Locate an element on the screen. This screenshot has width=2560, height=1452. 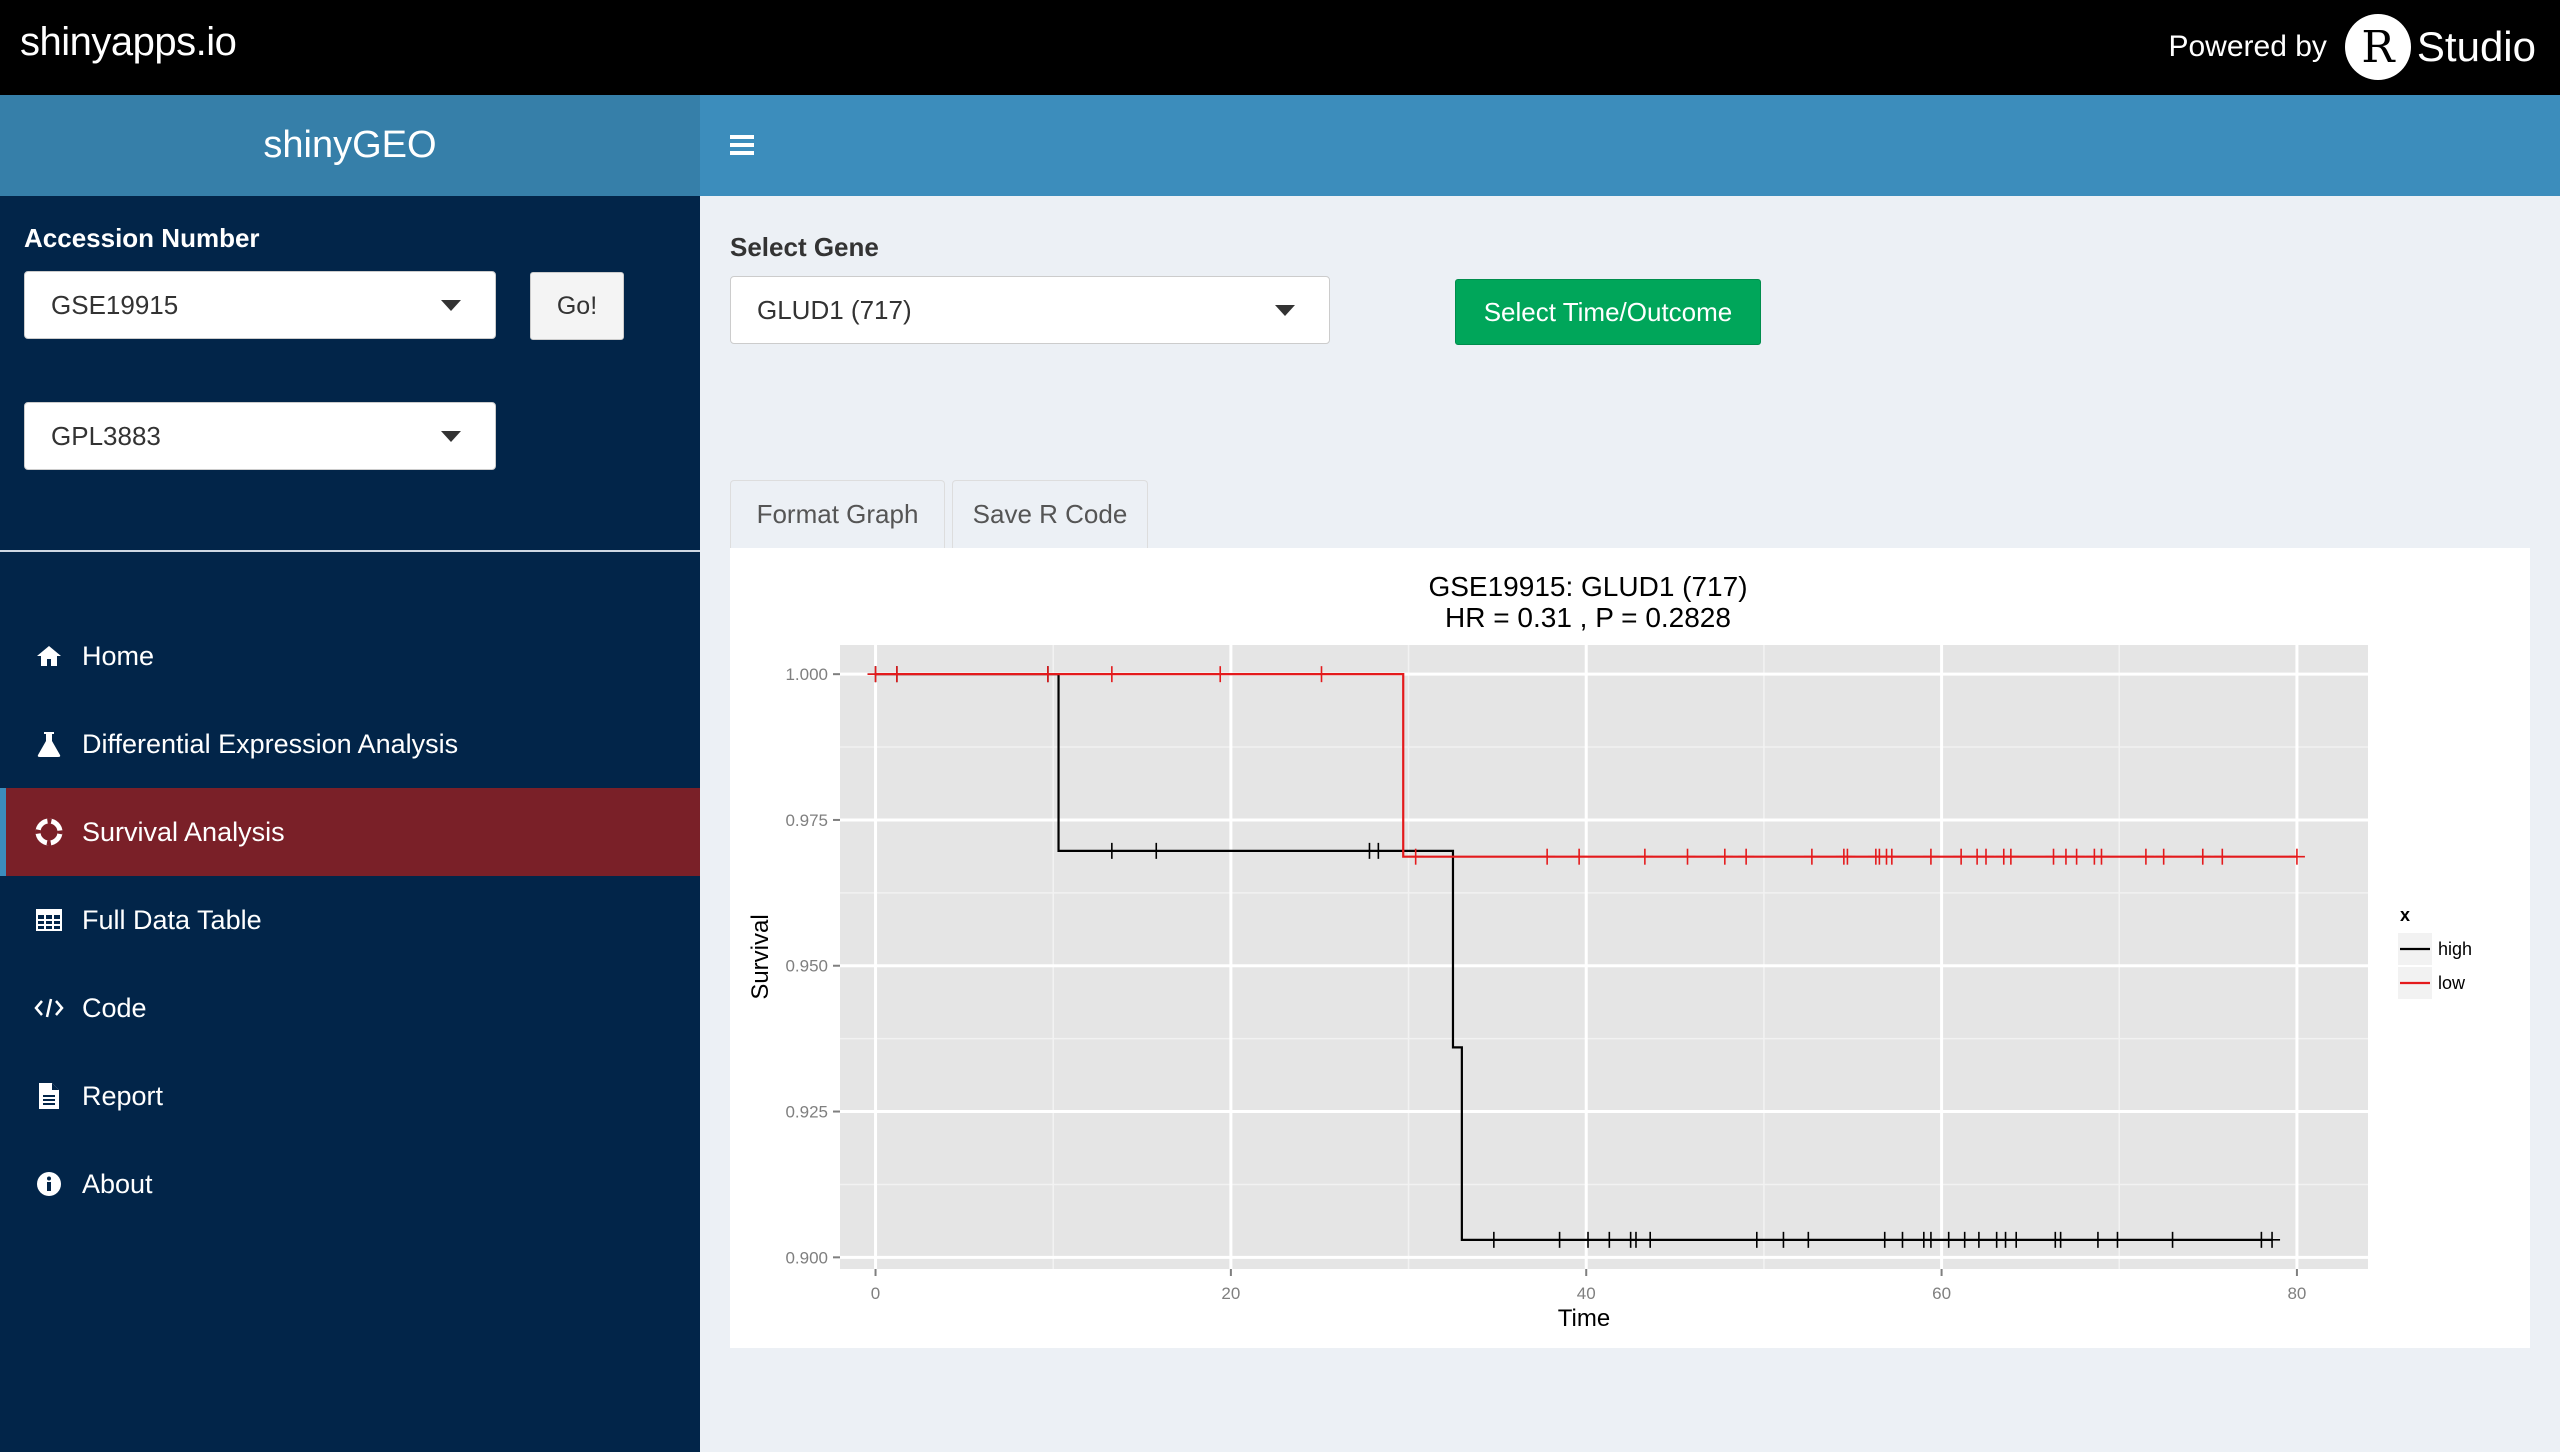
sidebar-divider is located at coordinates (350, 551).